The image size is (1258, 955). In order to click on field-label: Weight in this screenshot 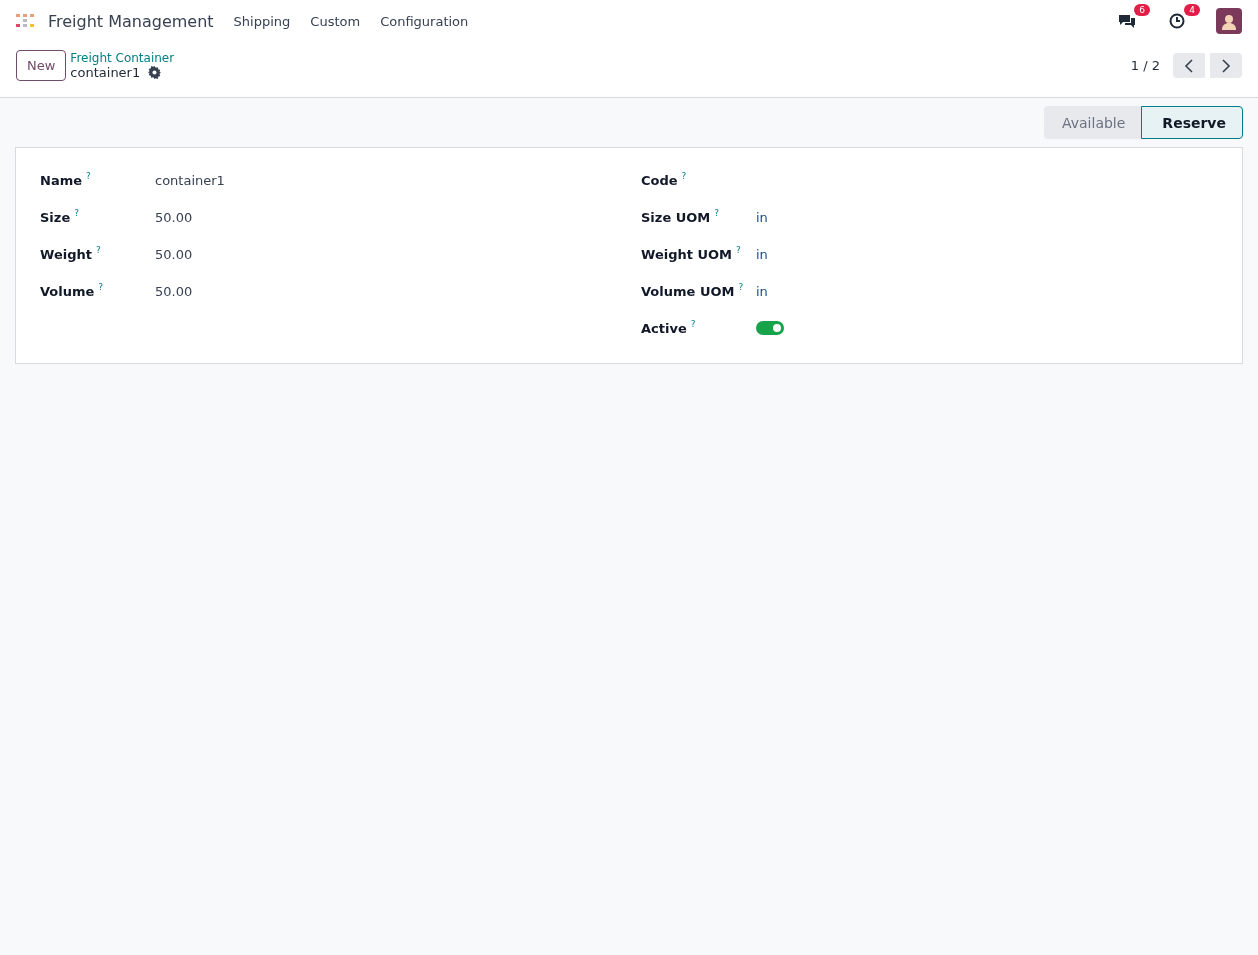, I will do `click(66, 254)`.